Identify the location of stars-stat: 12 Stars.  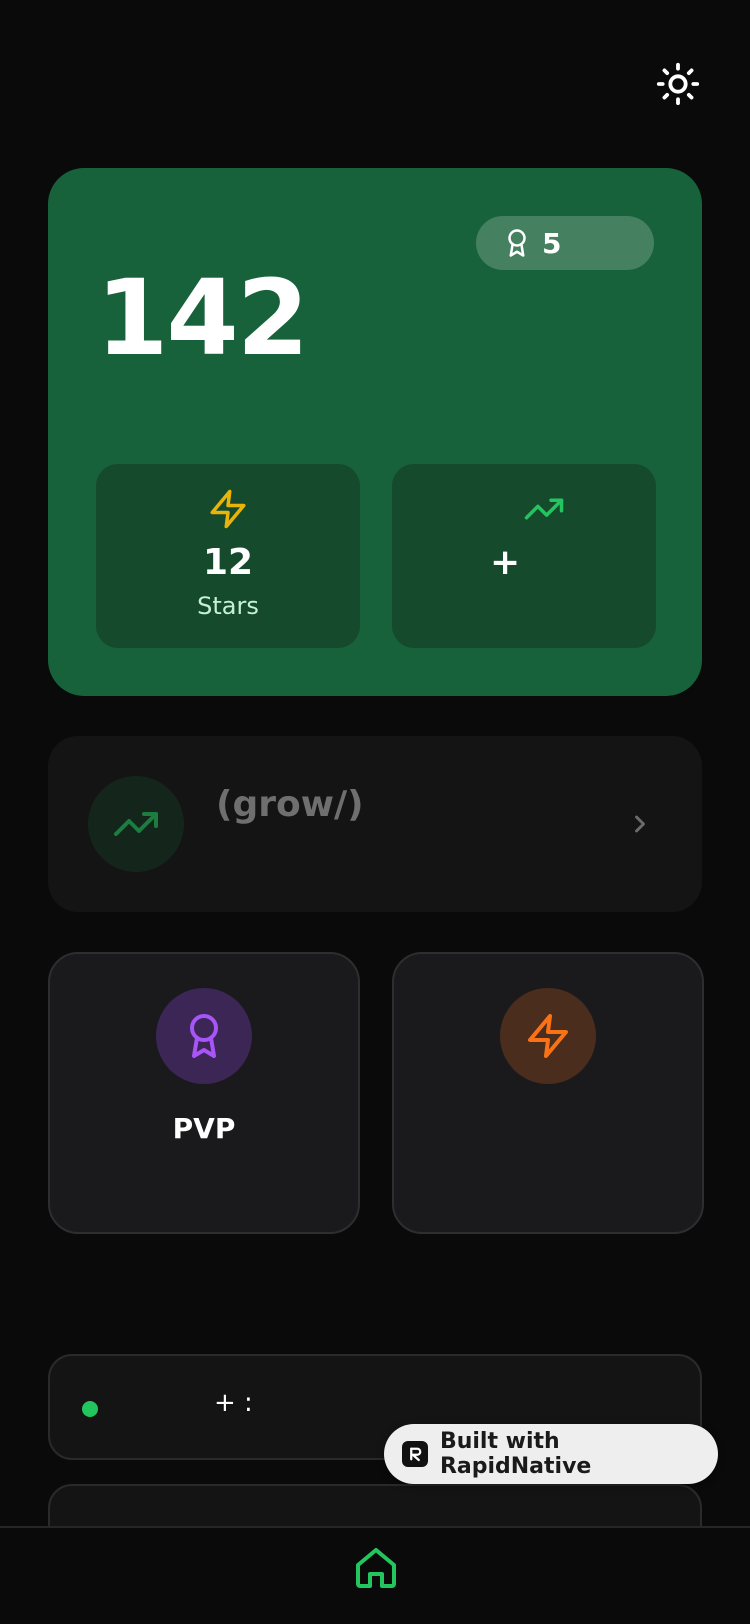
(228, 556).